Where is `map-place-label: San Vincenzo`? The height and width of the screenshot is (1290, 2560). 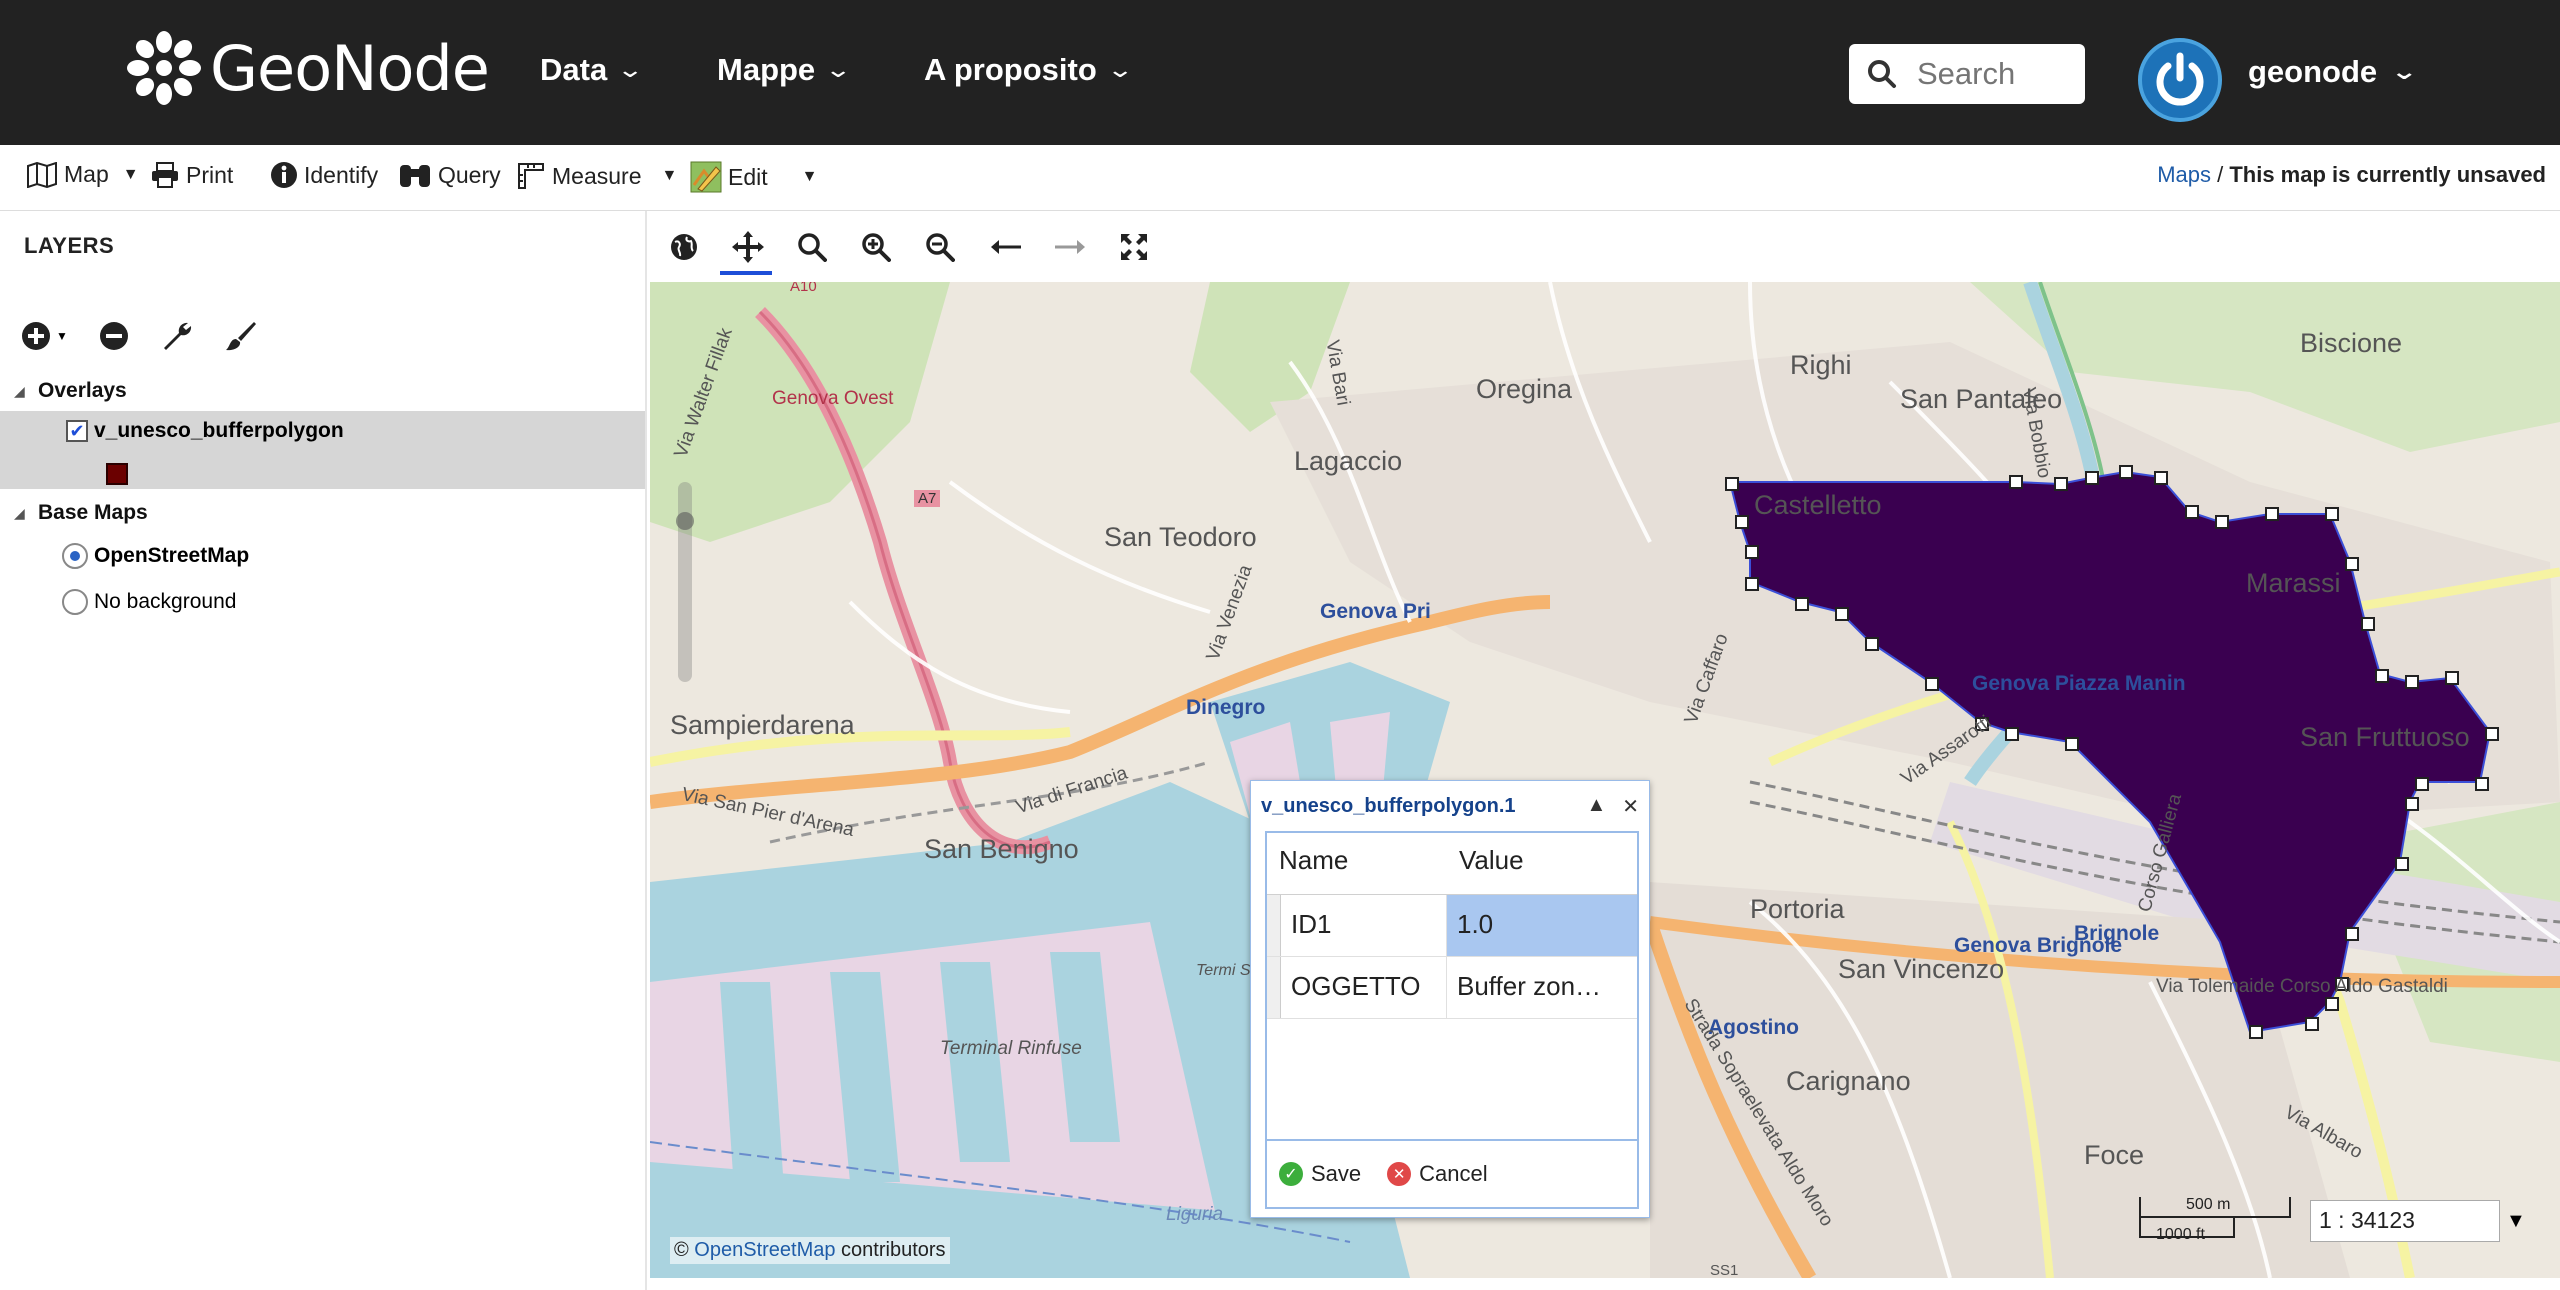 map-place-label: San Vincenzo is located at coordinates (1921, 969).